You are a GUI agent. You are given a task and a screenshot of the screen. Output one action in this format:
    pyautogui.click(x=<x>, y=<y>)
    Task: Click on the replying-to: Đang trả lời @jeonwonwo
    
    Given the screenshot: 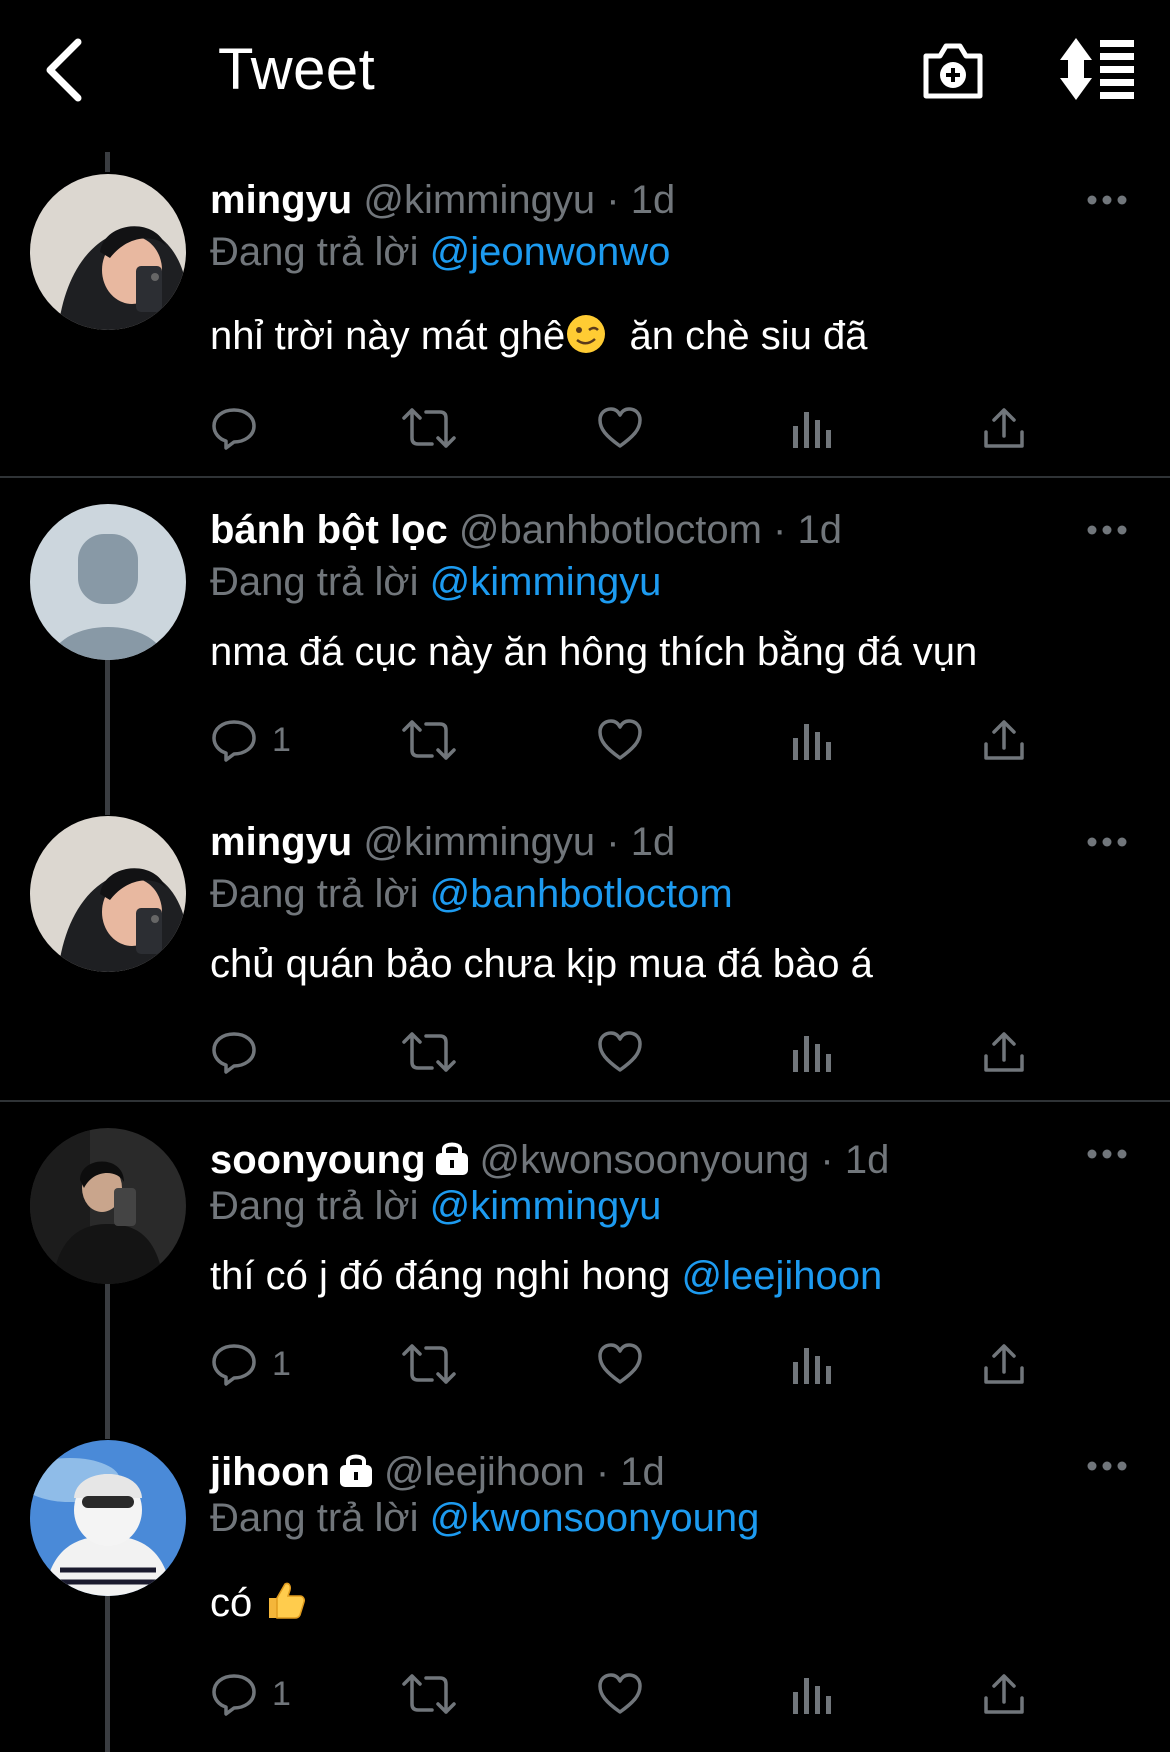 What is the action you would take?
    pyautogui.click(x=440, y=252)
    